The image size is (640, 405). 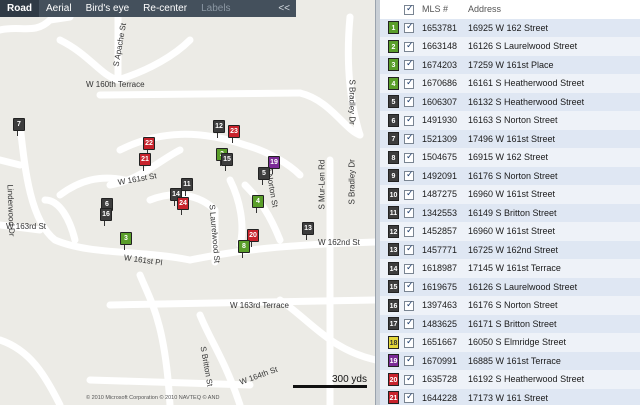 What do you see at coordinates (393, 139) in the screenshot?
I see `listing-number-badge: 7` at bounding box center [393, 139].